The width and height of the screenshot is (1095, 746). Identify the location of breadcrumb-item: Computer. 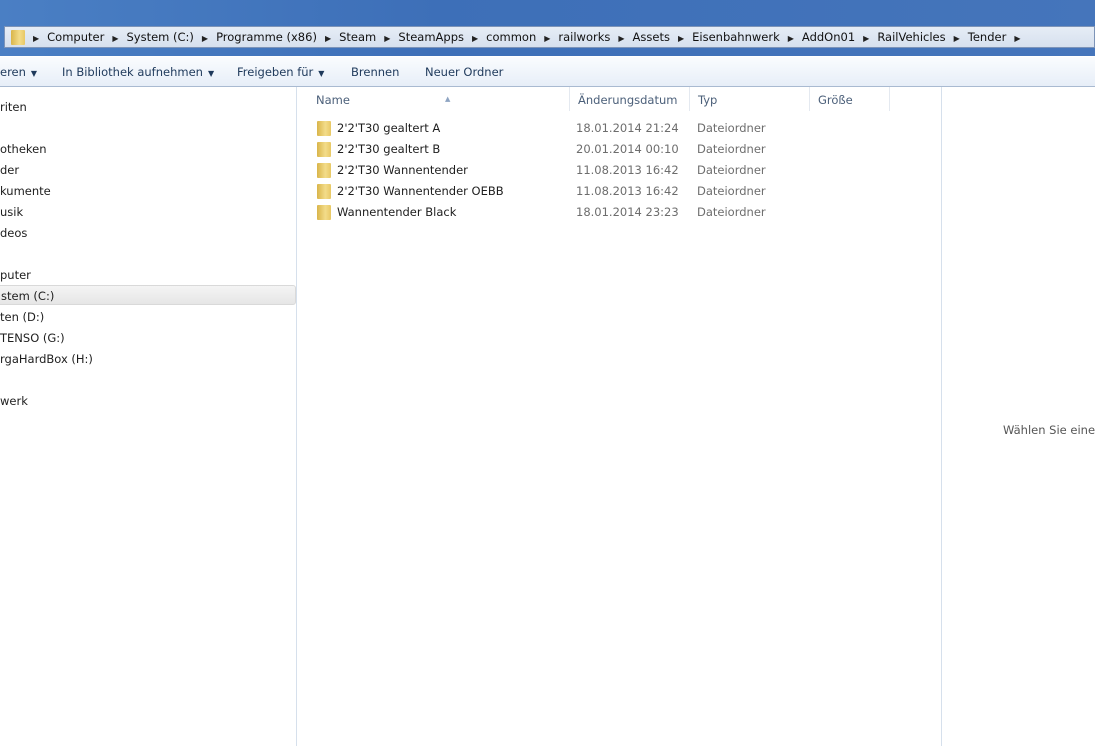
(75, 37).